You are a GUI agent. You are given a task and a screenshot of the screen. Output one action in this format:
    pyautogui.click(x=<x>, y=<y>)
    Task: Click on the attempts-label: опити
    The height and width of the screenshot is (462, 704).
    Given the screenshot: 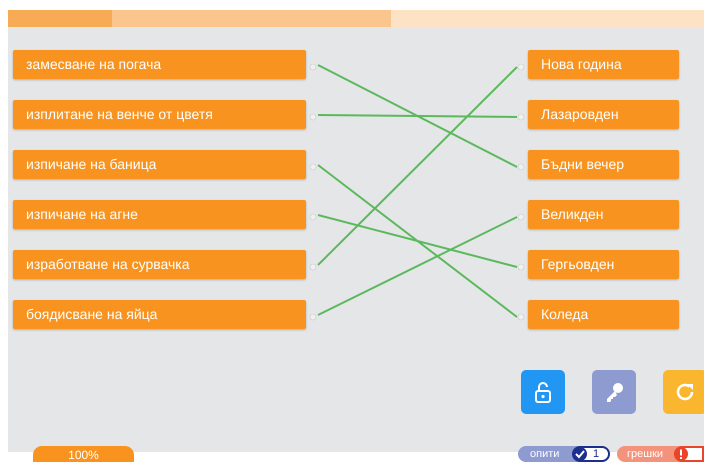 What is the action you would take?
    pyautogui.click(x=545, y=454)
    